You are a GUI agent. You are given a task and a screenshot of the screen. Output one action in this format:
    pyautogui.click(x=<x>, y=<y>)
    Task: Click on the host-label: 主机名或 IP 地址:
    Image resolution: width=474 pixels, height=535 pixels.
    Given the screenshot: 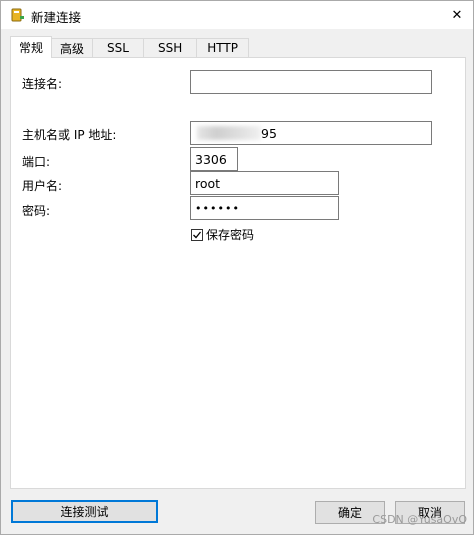 What is the action you would take?
    pyautogui.click(x=69, y=135)
    